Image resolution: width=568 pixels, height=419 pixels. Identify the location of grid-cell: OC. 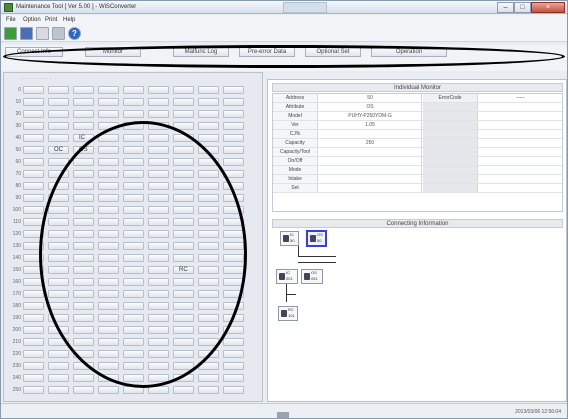
(58, 150).